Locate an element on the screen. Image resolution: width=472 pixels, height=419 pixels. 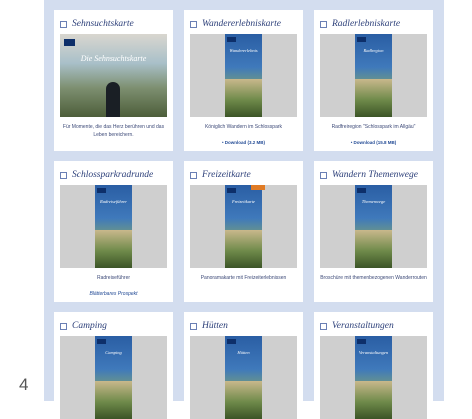
card-title: Hütten is located at coordinates (244, 326).